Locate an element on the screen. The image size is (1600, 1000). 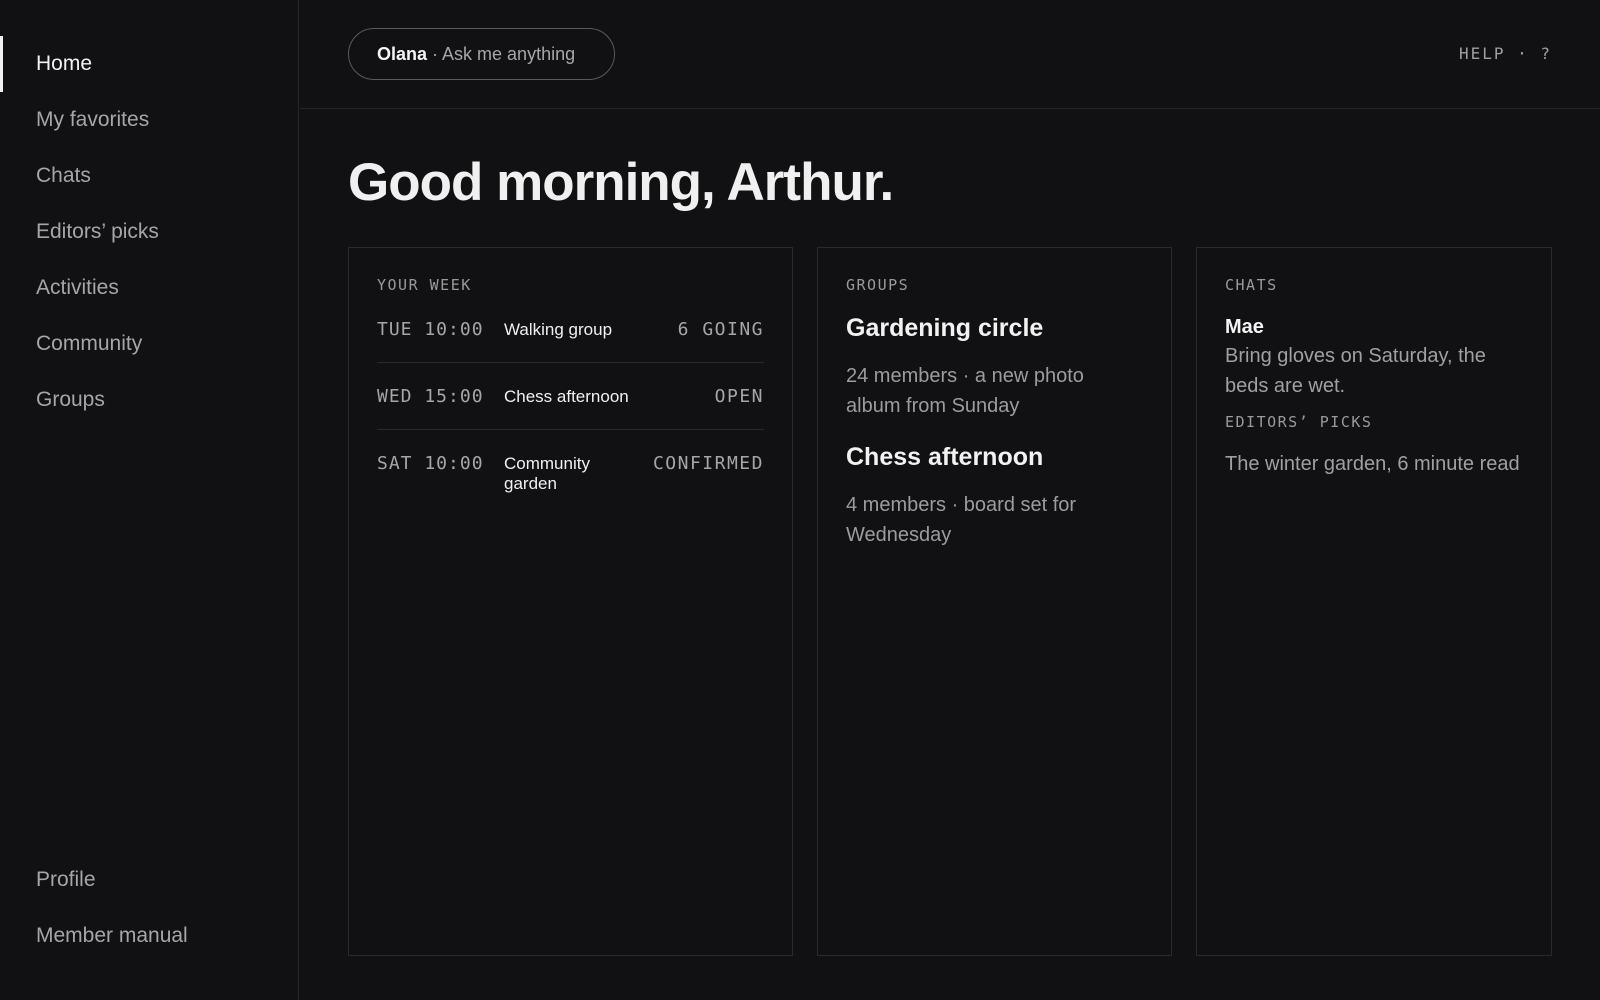
sidebar-item-home: Home is located at coordinates (149, 64).